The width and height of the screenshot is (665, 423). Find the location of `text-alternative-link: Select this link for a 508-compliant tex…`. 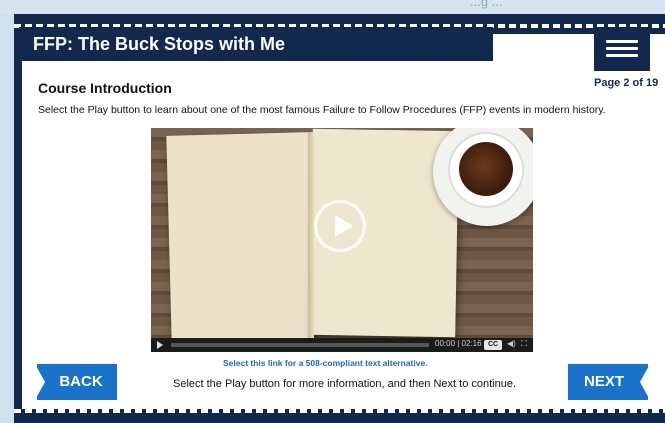

text-alternative-link: Select this link for a 508-compliant tex… is located at coordinates (325, 363).